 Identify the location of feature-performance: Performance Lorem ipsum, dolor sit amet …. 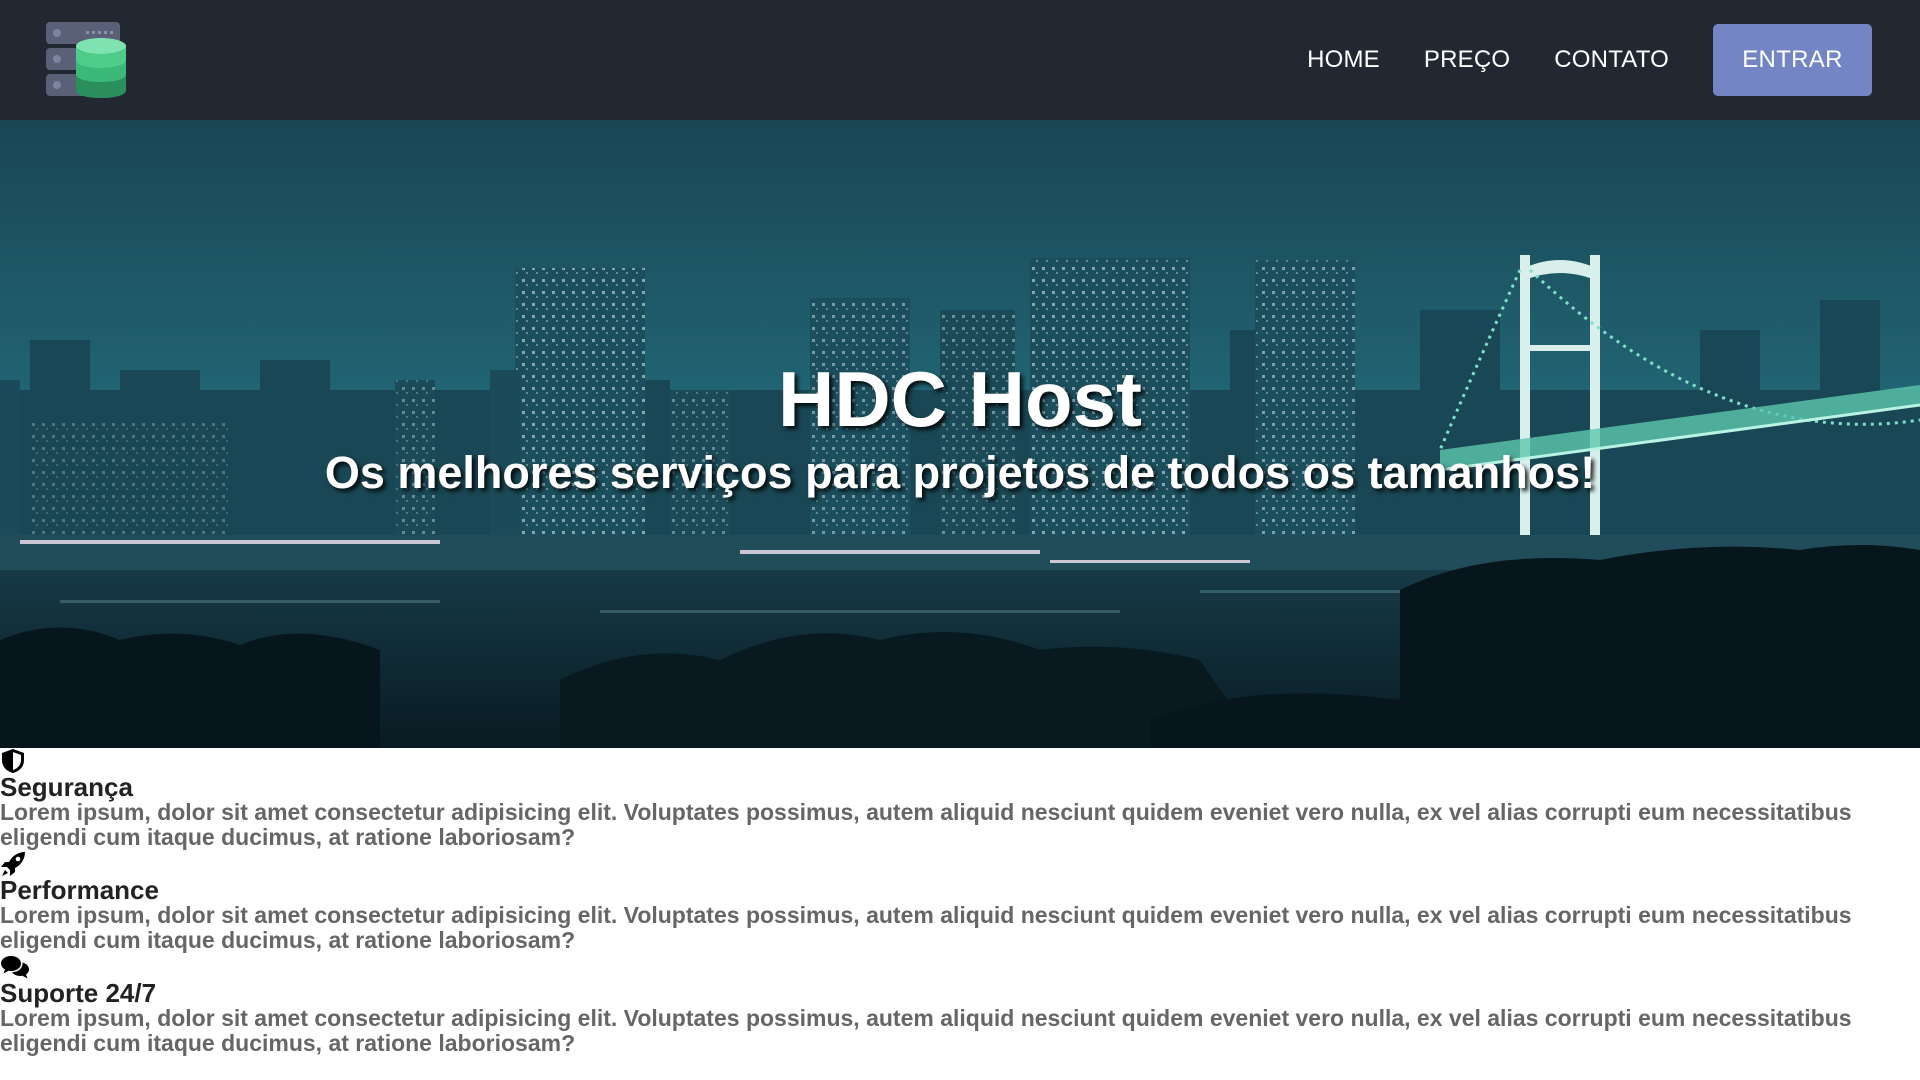
(960, 902).